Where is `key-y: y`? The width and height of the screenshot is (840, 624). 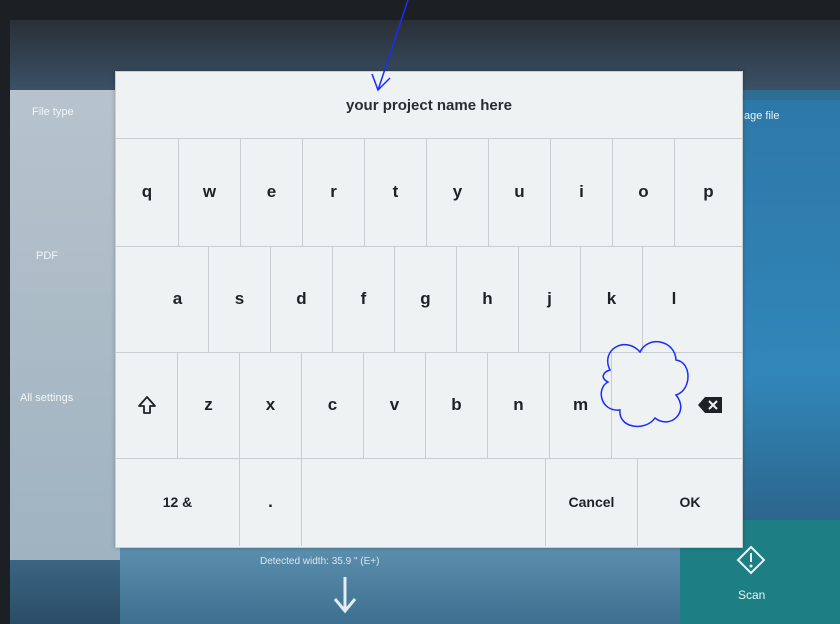
key-y: y is located at coordinates (458, 192).